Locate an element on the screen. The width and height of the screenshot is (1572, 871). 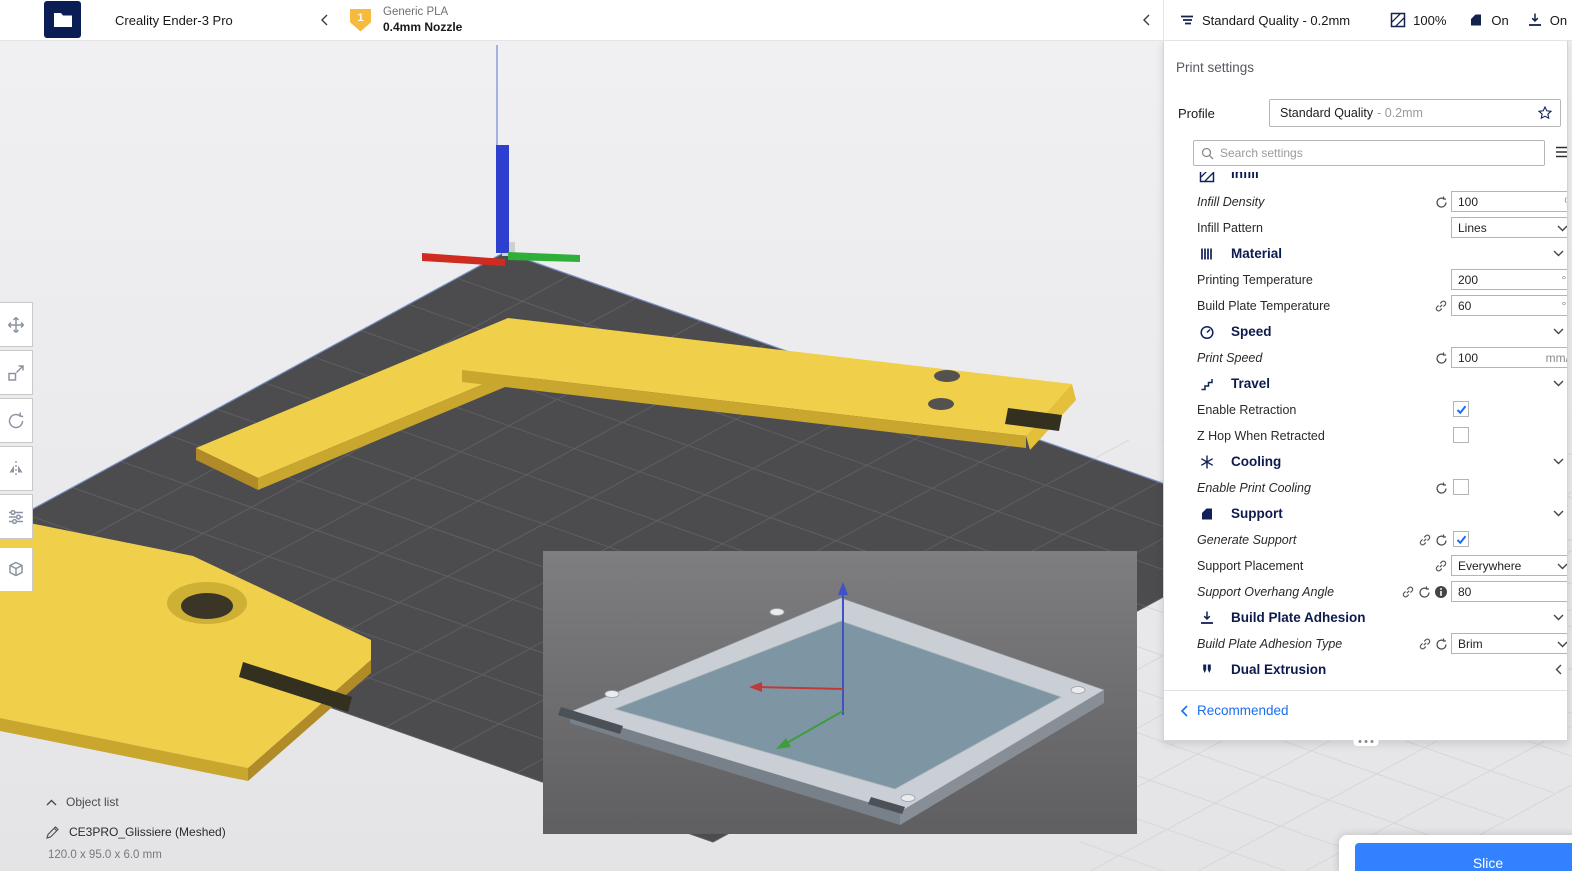
category-label: Build Plate Adhesion is located at coordinates (1298, 617).